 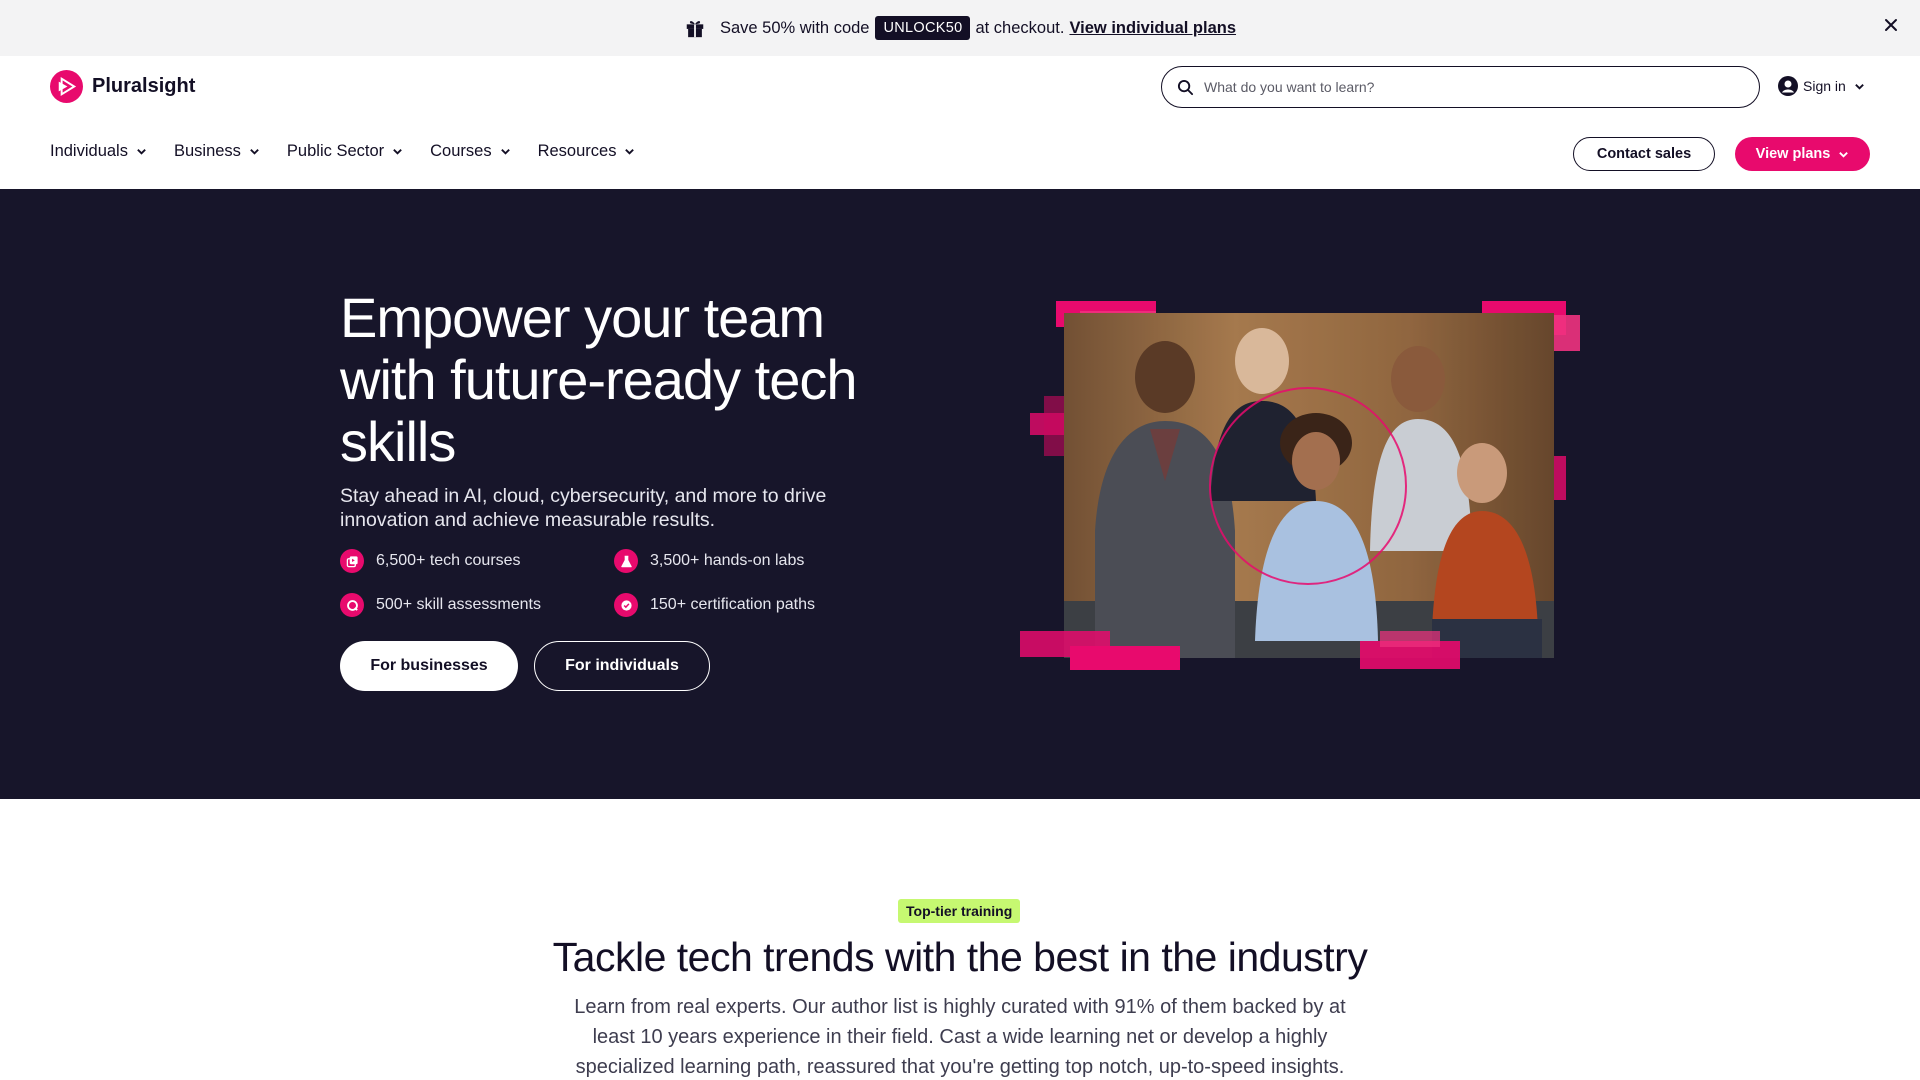 I want to click on stat-label: 500+ skill assessments, so click(x=458, y=604).